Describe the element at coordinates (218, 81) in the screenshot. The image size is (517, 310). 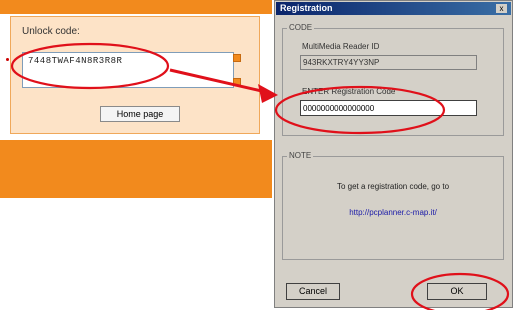
I see `annotation-arrow-line` at that location.